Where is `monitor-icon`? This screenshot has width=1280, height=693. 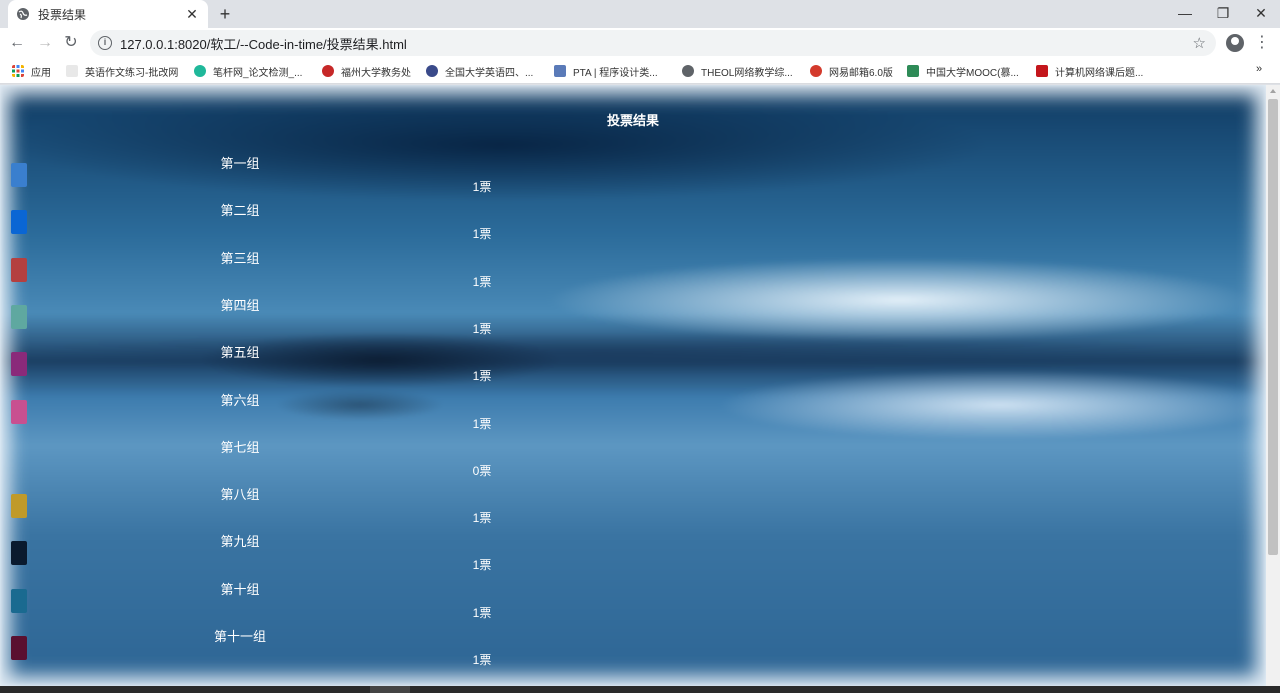
monitor-icon is located at coordinates (560, 71).